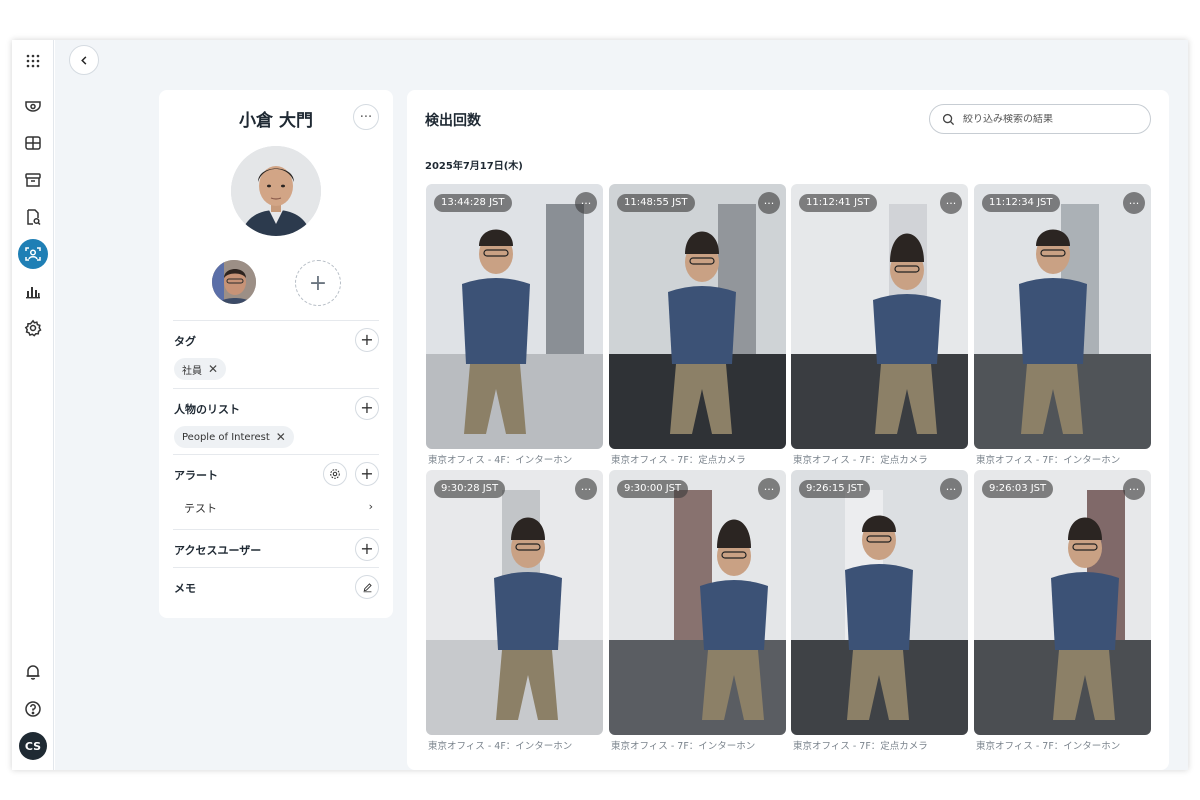  What do you see at coordinates (33, 143) in the screenshot?
I see `video-wall-icon` at bounding box center [33, 143].